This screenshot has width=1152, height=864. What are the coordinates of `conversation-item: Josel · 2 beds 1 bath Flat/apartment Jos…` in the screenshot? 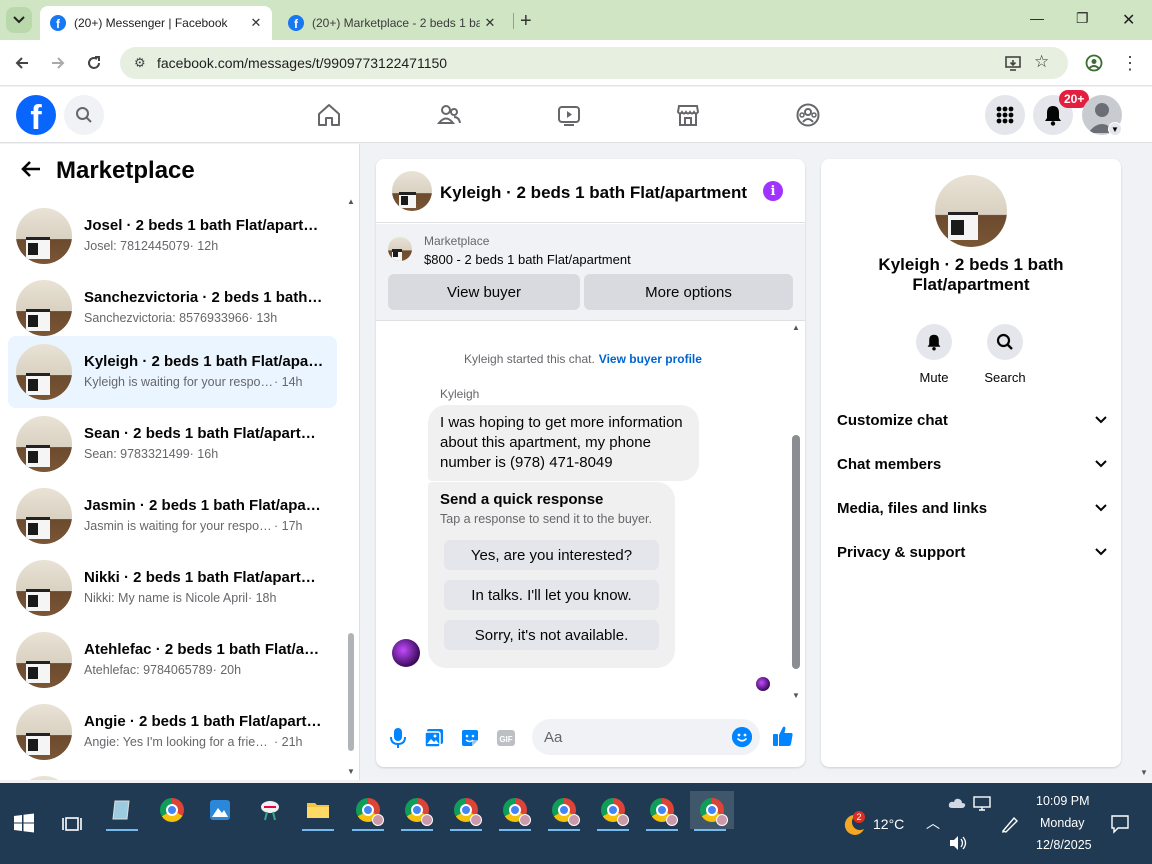 It's located at (172, 236).